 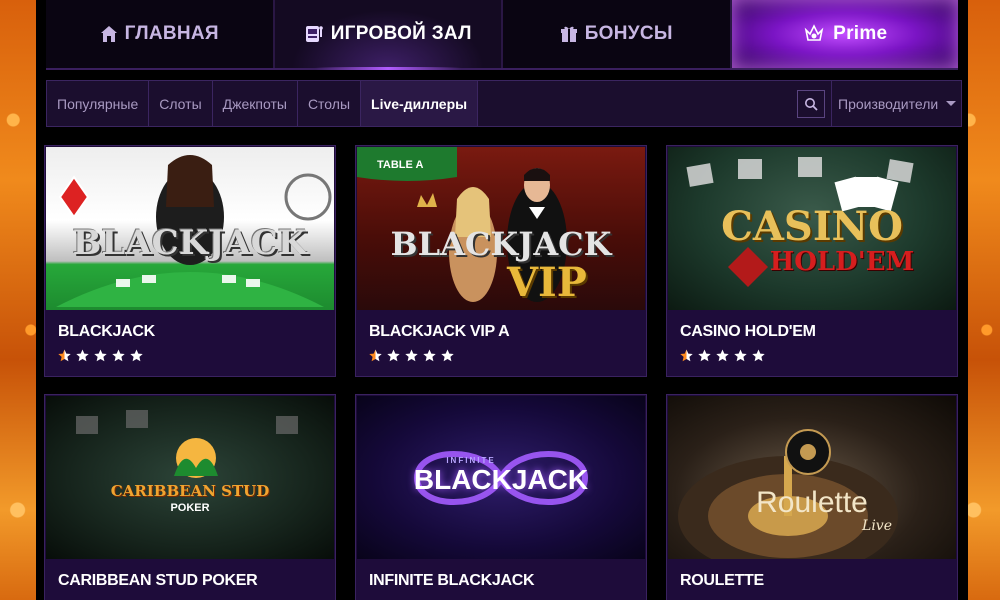 I want to click on providers-dropdown: Производители, so click(x=896, y=103).